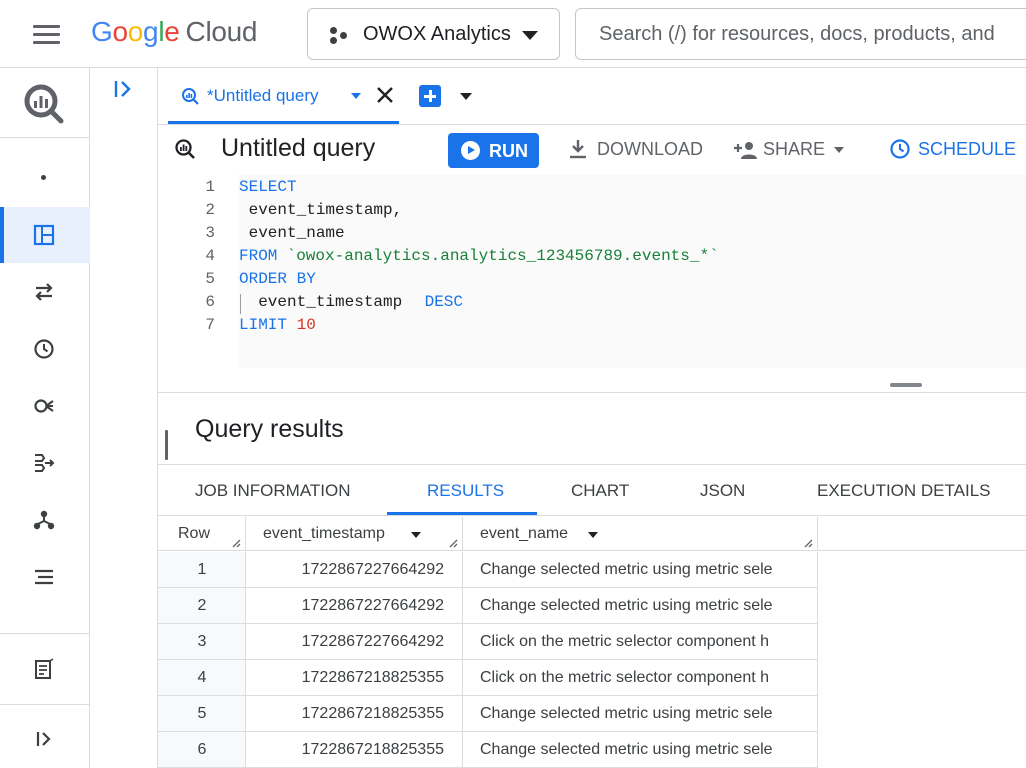 Image resolution: width=1026 pixels, height=768 pixels. What do you see at coordinates (210, 210) in the screenshot?
I see `line-number: 2` at bounding box center [210, 210].